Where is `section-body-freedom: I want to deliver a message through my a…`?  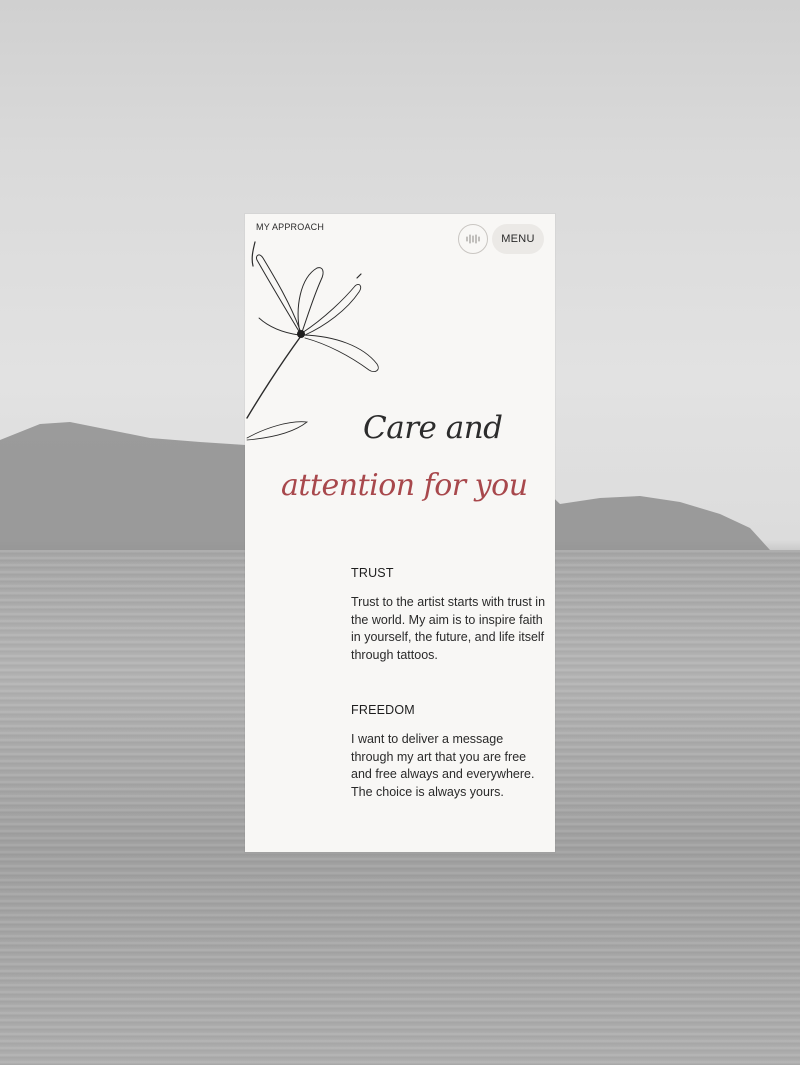 section-body-freedom: I want to deliver a message through my a… is located at coordinates (443, 765).